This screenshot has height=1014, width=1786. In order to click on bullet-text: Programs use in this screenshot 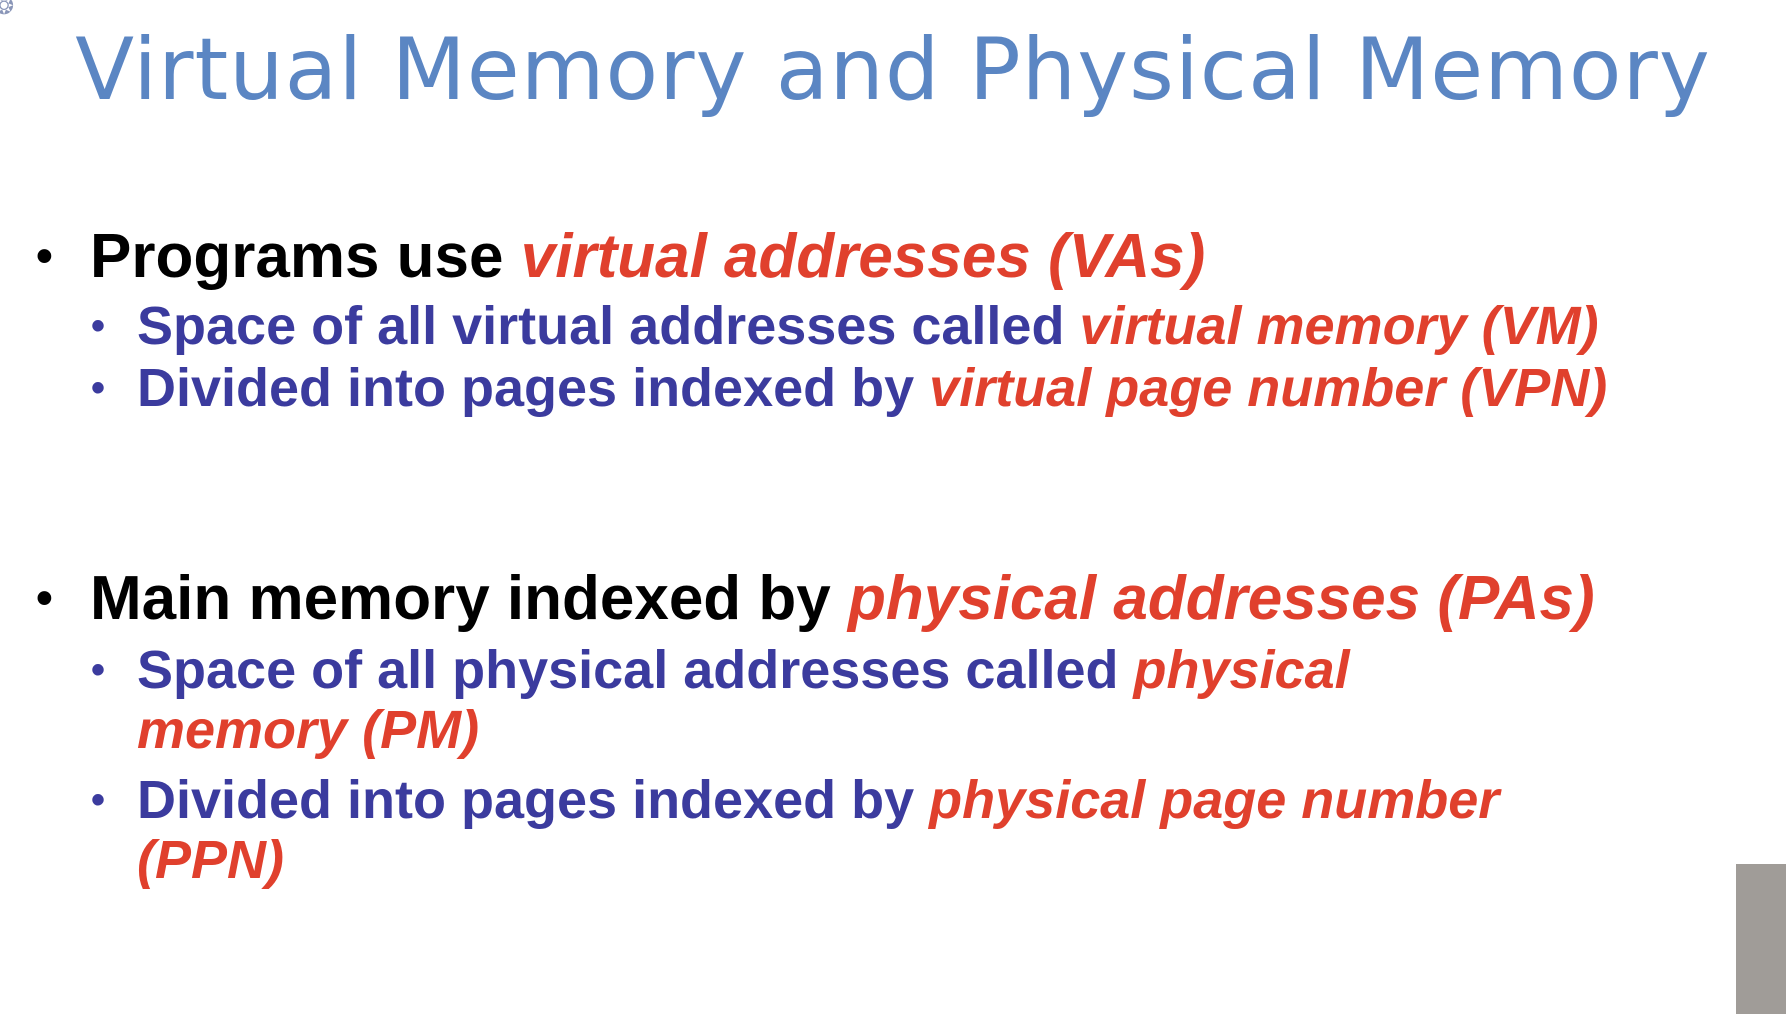, I will do `click(305, 256)`.